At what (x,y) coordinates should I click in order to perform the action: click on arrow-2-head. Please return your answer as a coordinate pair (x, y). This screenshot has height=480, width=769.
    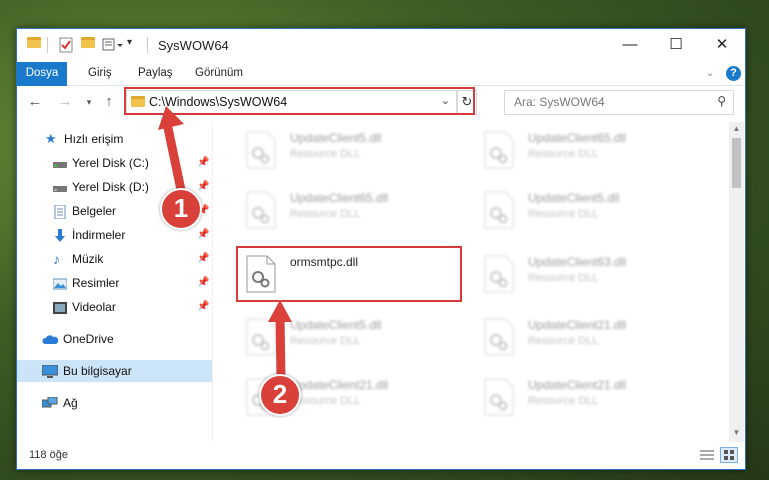
    Looking at the image, I should click on (280, 311).